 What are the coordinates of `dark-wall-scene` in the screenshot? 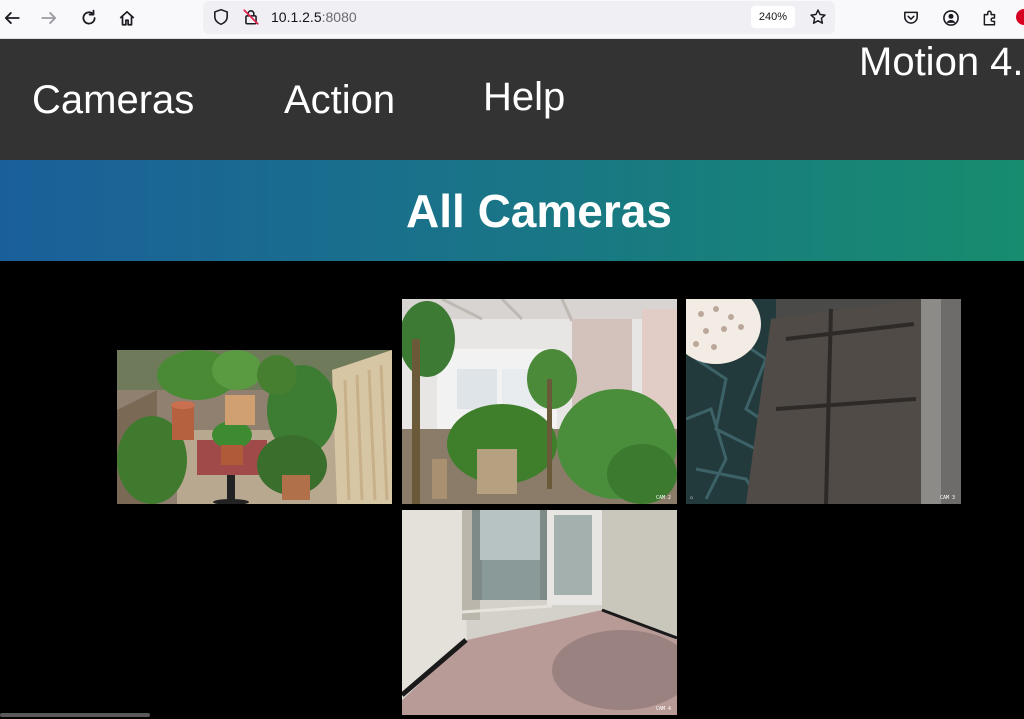 It's located at (823, 401).